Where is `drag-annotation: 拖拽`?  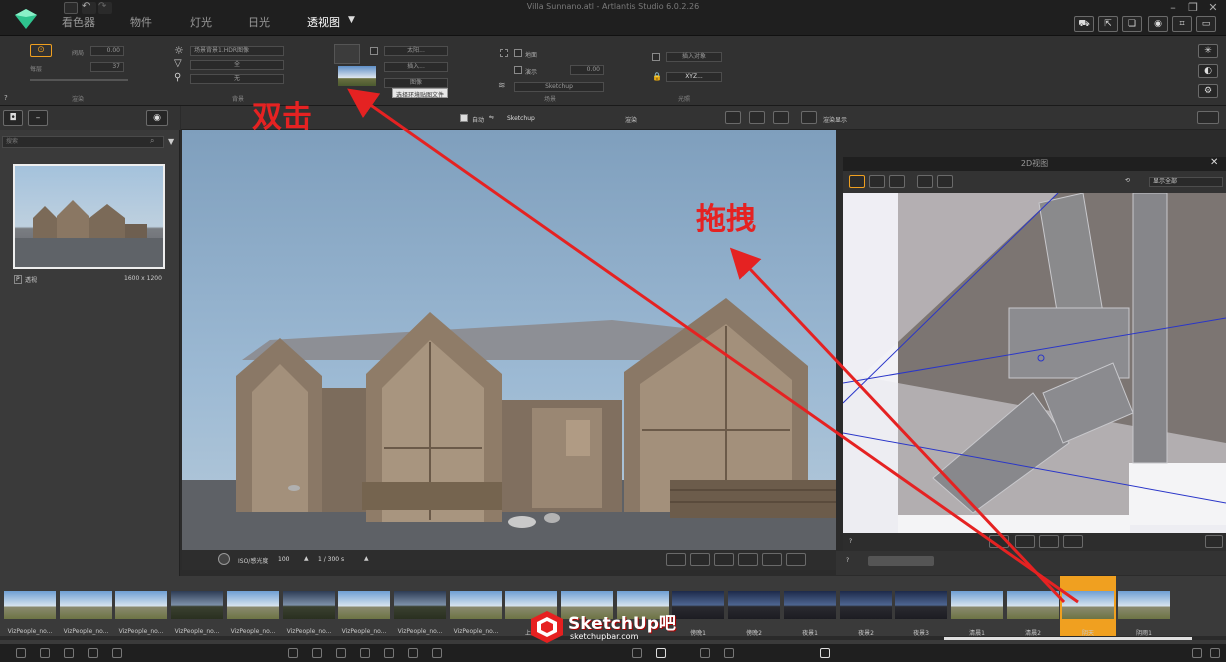 drag-annotation: 拖拽 is located at coordinates (726, 219).